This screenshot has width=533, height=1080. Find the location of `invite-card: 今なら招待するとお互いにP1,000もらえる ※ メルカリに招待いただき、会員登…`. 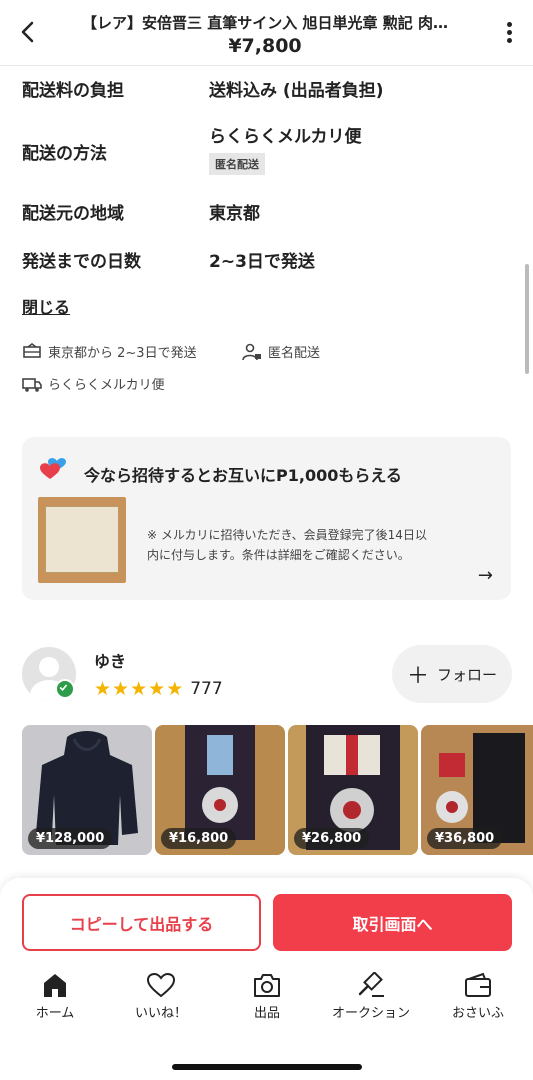

invite-card: 今なら招待するとお互いにP1,000もらえる ※ メルカリに招待いただき、会員登… is located at coordinates (266, 518).